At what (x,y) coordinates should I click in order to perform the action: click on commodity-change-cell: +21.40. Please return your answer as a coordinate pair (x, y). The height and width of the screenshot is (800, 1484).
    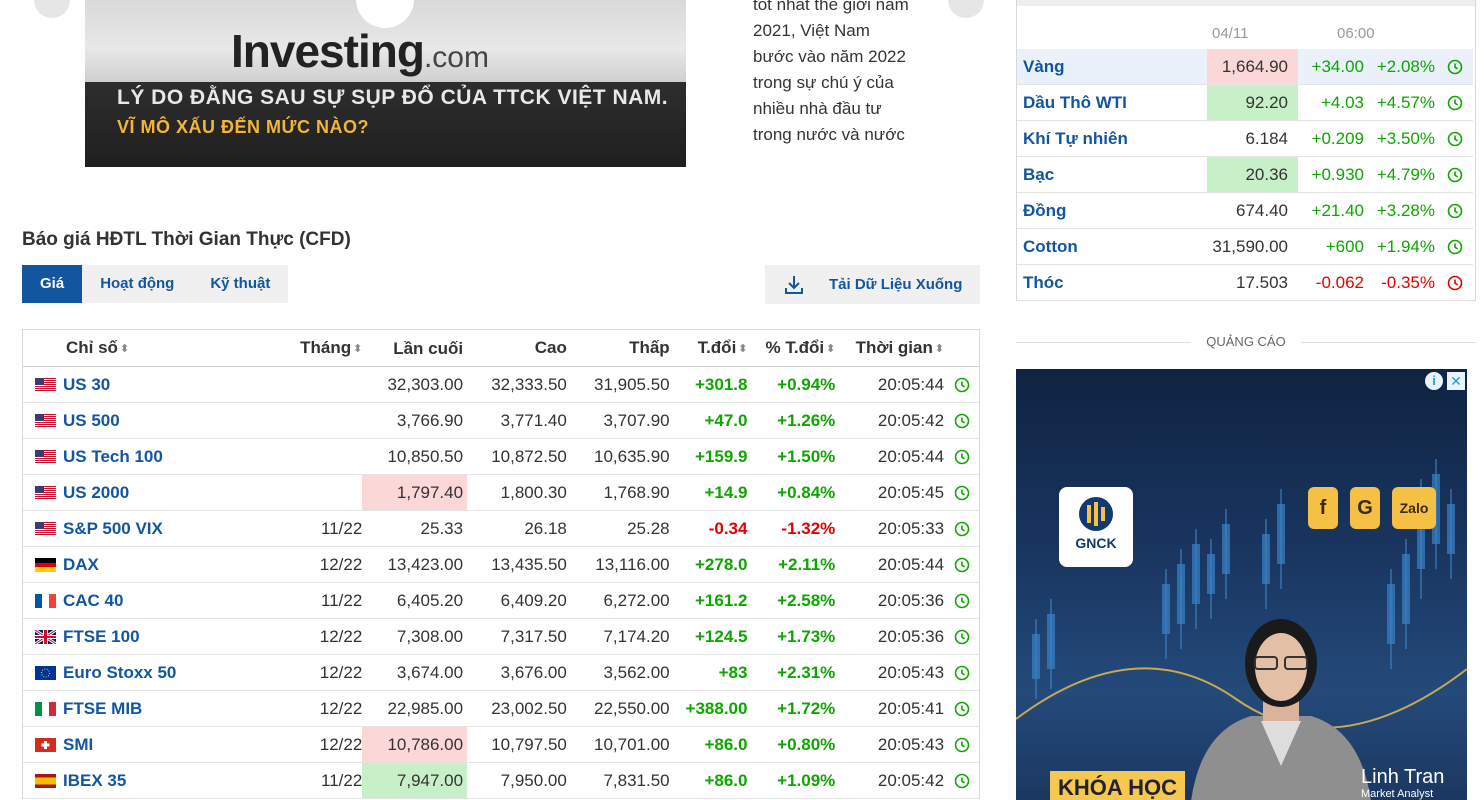
    Looking at the image, I should click on (1337, 210).